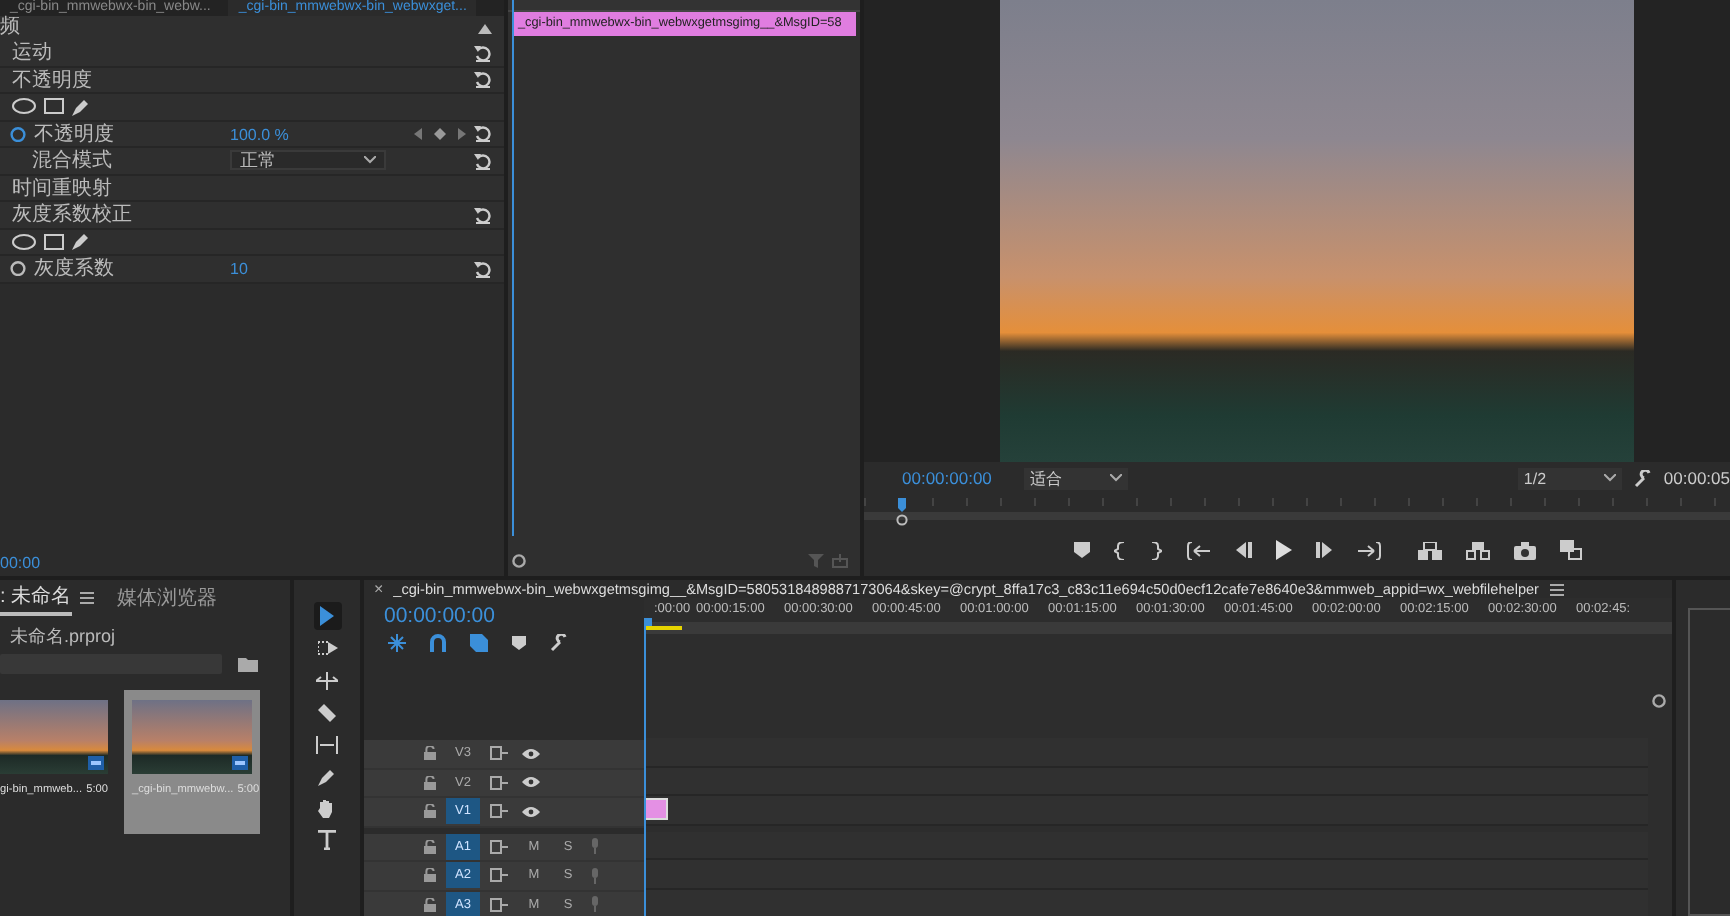 This screenshot has height=916, width=1730. I want to click on select-tool-button, so click(327, 616).